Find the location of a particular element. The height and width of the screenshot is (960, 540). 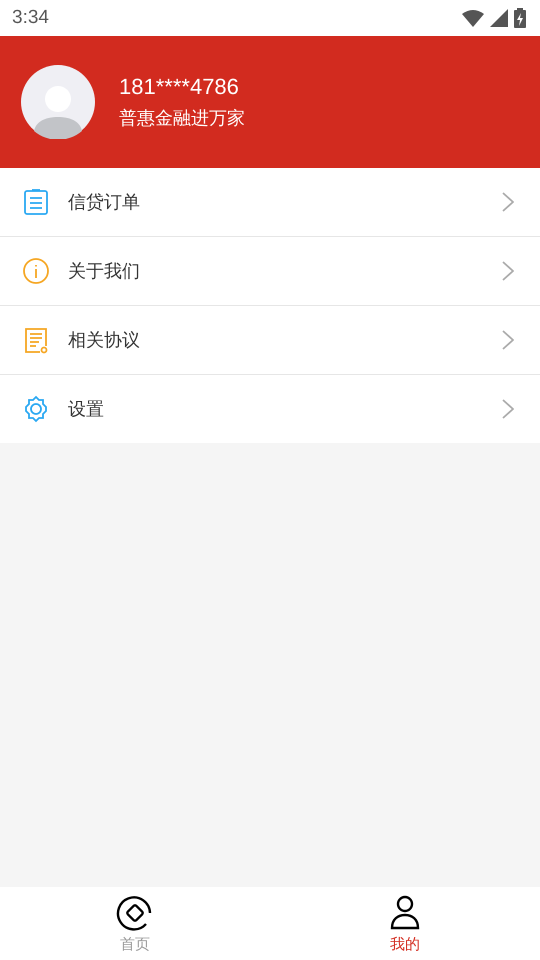

wifi-icon is located at coordinates (473, 18).